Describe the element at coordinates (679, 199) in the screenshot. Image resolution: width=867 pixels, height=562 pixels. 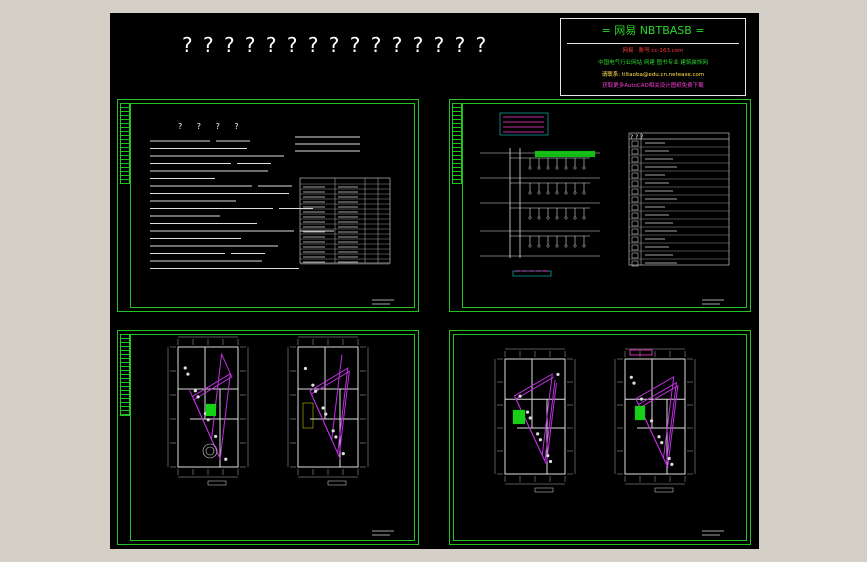
I see `legend-table` at that location.